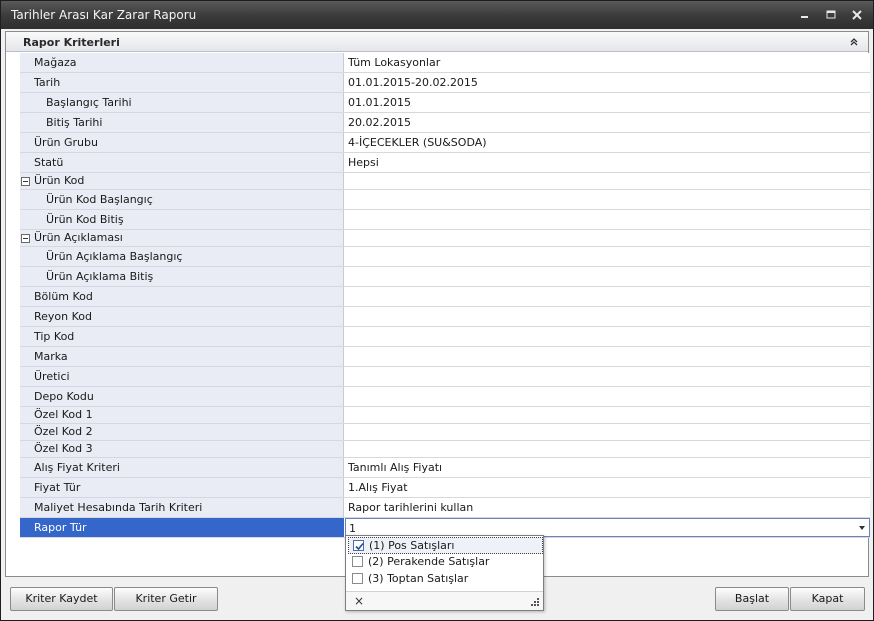 The width and height of the screenshot is (874, 621). I want to click on row-label: Tarih, so click(182, 82).